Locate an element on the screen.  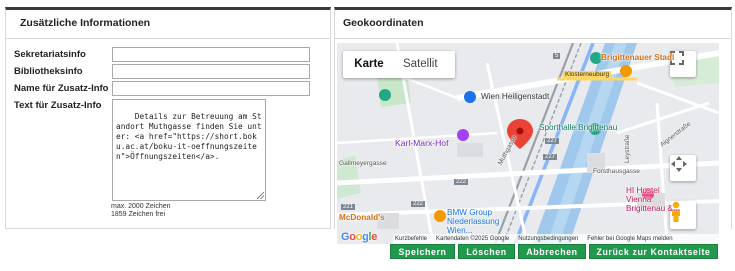
label-library-info: Bibliotheksinfo is located at coordinates (48, 71).